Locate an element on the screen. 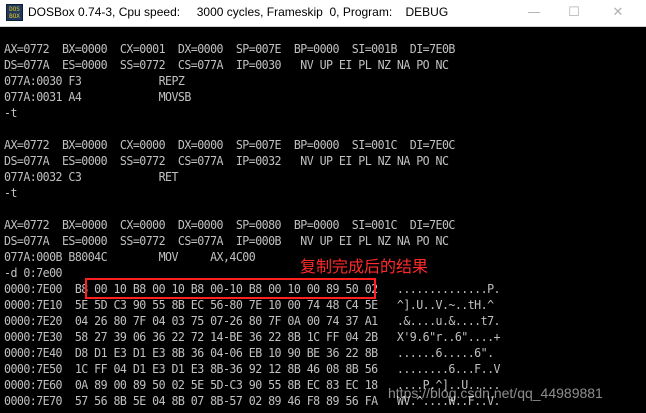 This screenshot has width=646, height=413. console-line: 077A:0031 A4 MOVSB is located at coordinates (97, 96).